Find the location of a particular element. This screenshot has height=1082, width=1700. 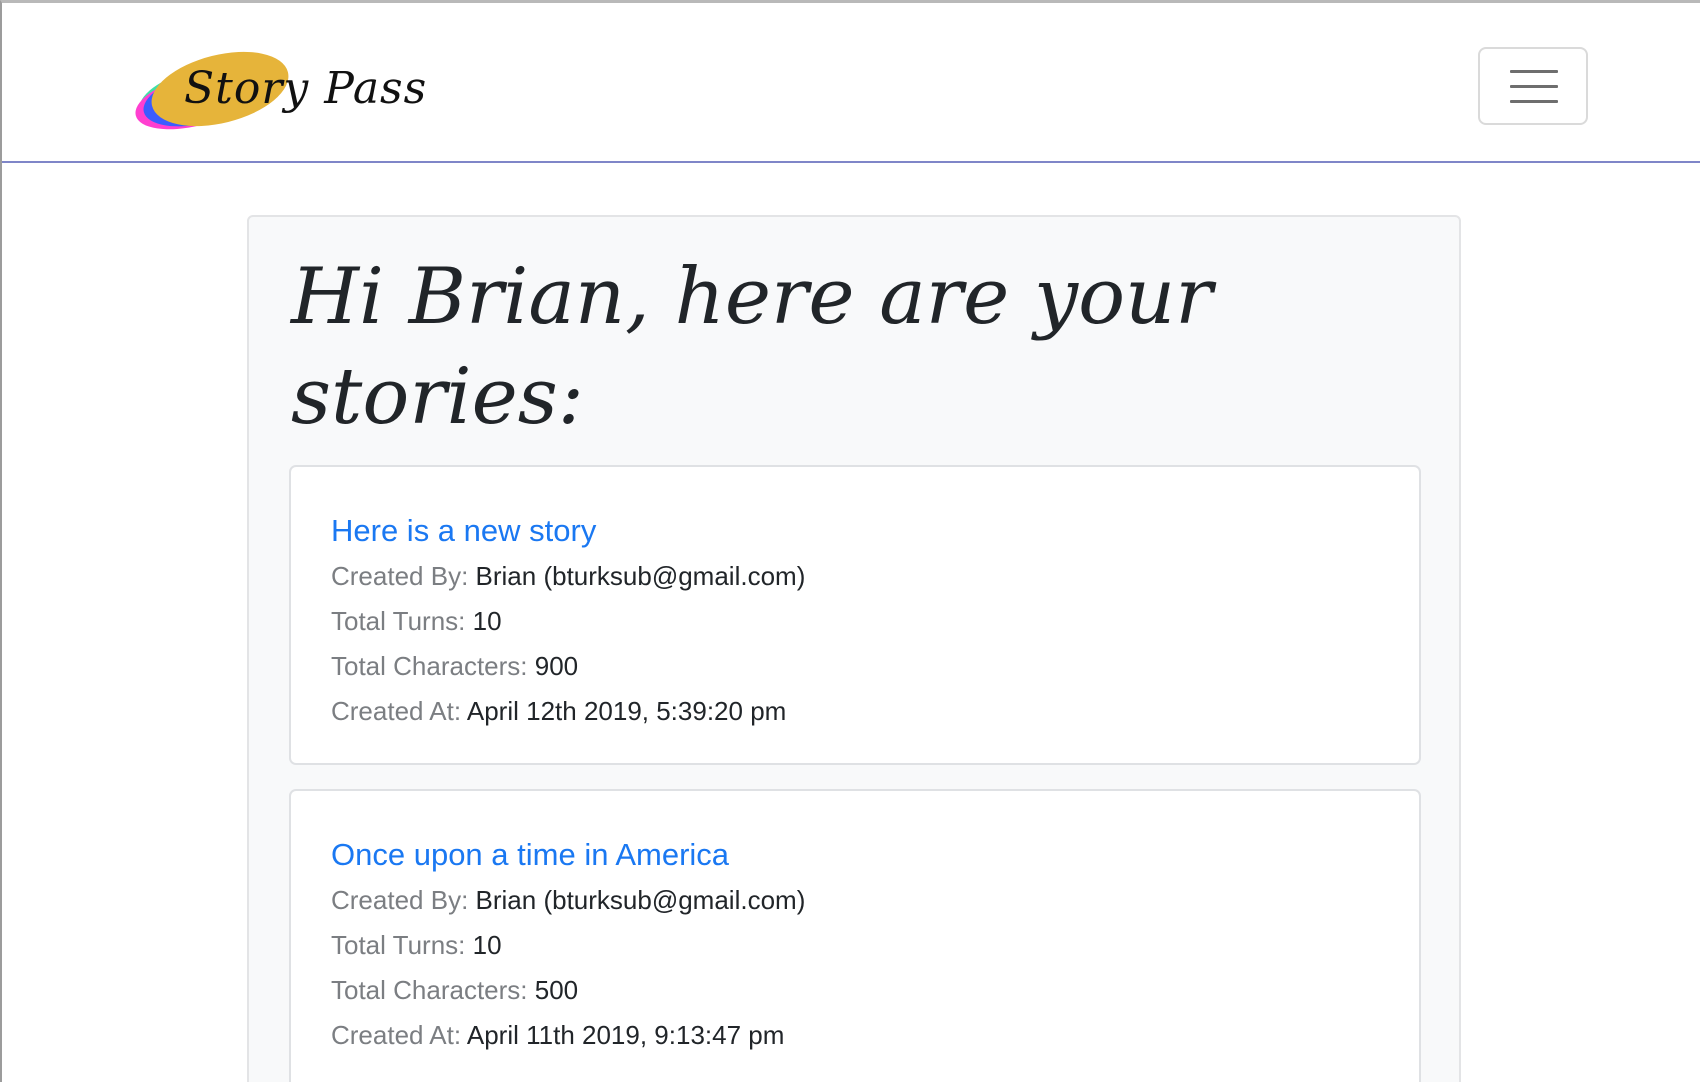

brand-name: Story Pass is located at coordinates (306, 88).